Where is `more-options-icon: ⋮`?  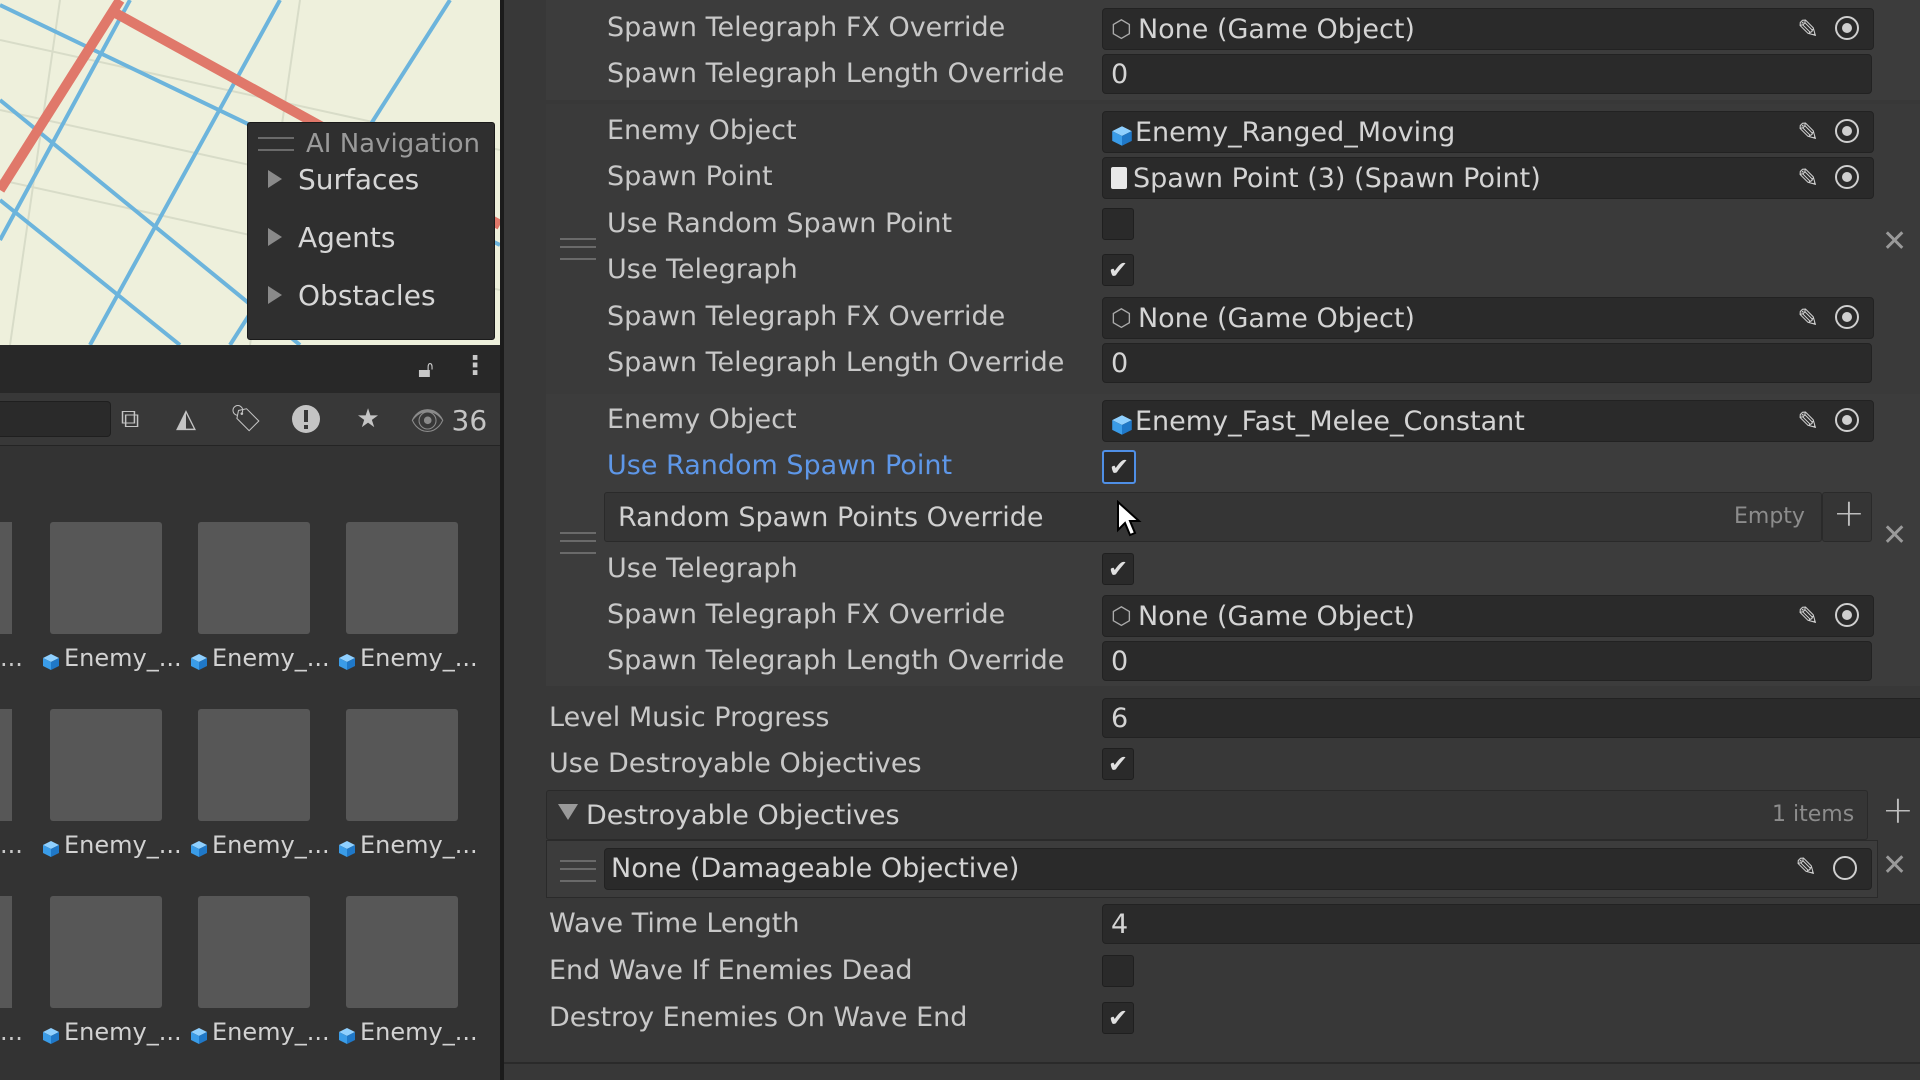 more-options-icon: ⋮ is located at coordinates (475, 366).